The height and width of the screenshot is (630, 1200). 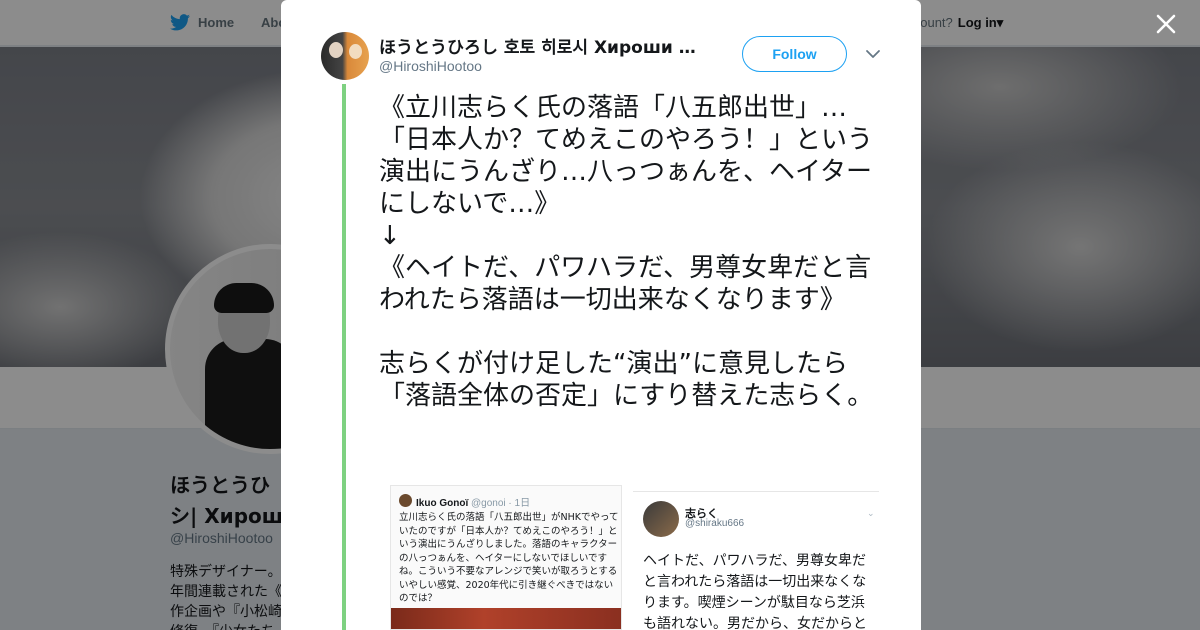 What do you see at coordinates (794, 54) in the screenshot?
I see `follow-button: Follow` at bounding box center [794, 54].